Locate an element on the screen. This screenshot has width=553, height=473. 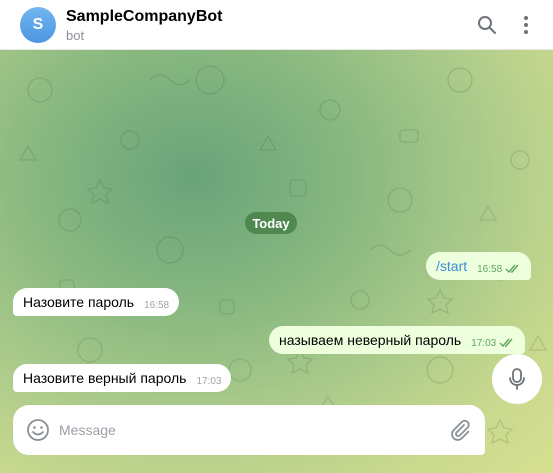
search-icon is located at coordinates (487, 25).